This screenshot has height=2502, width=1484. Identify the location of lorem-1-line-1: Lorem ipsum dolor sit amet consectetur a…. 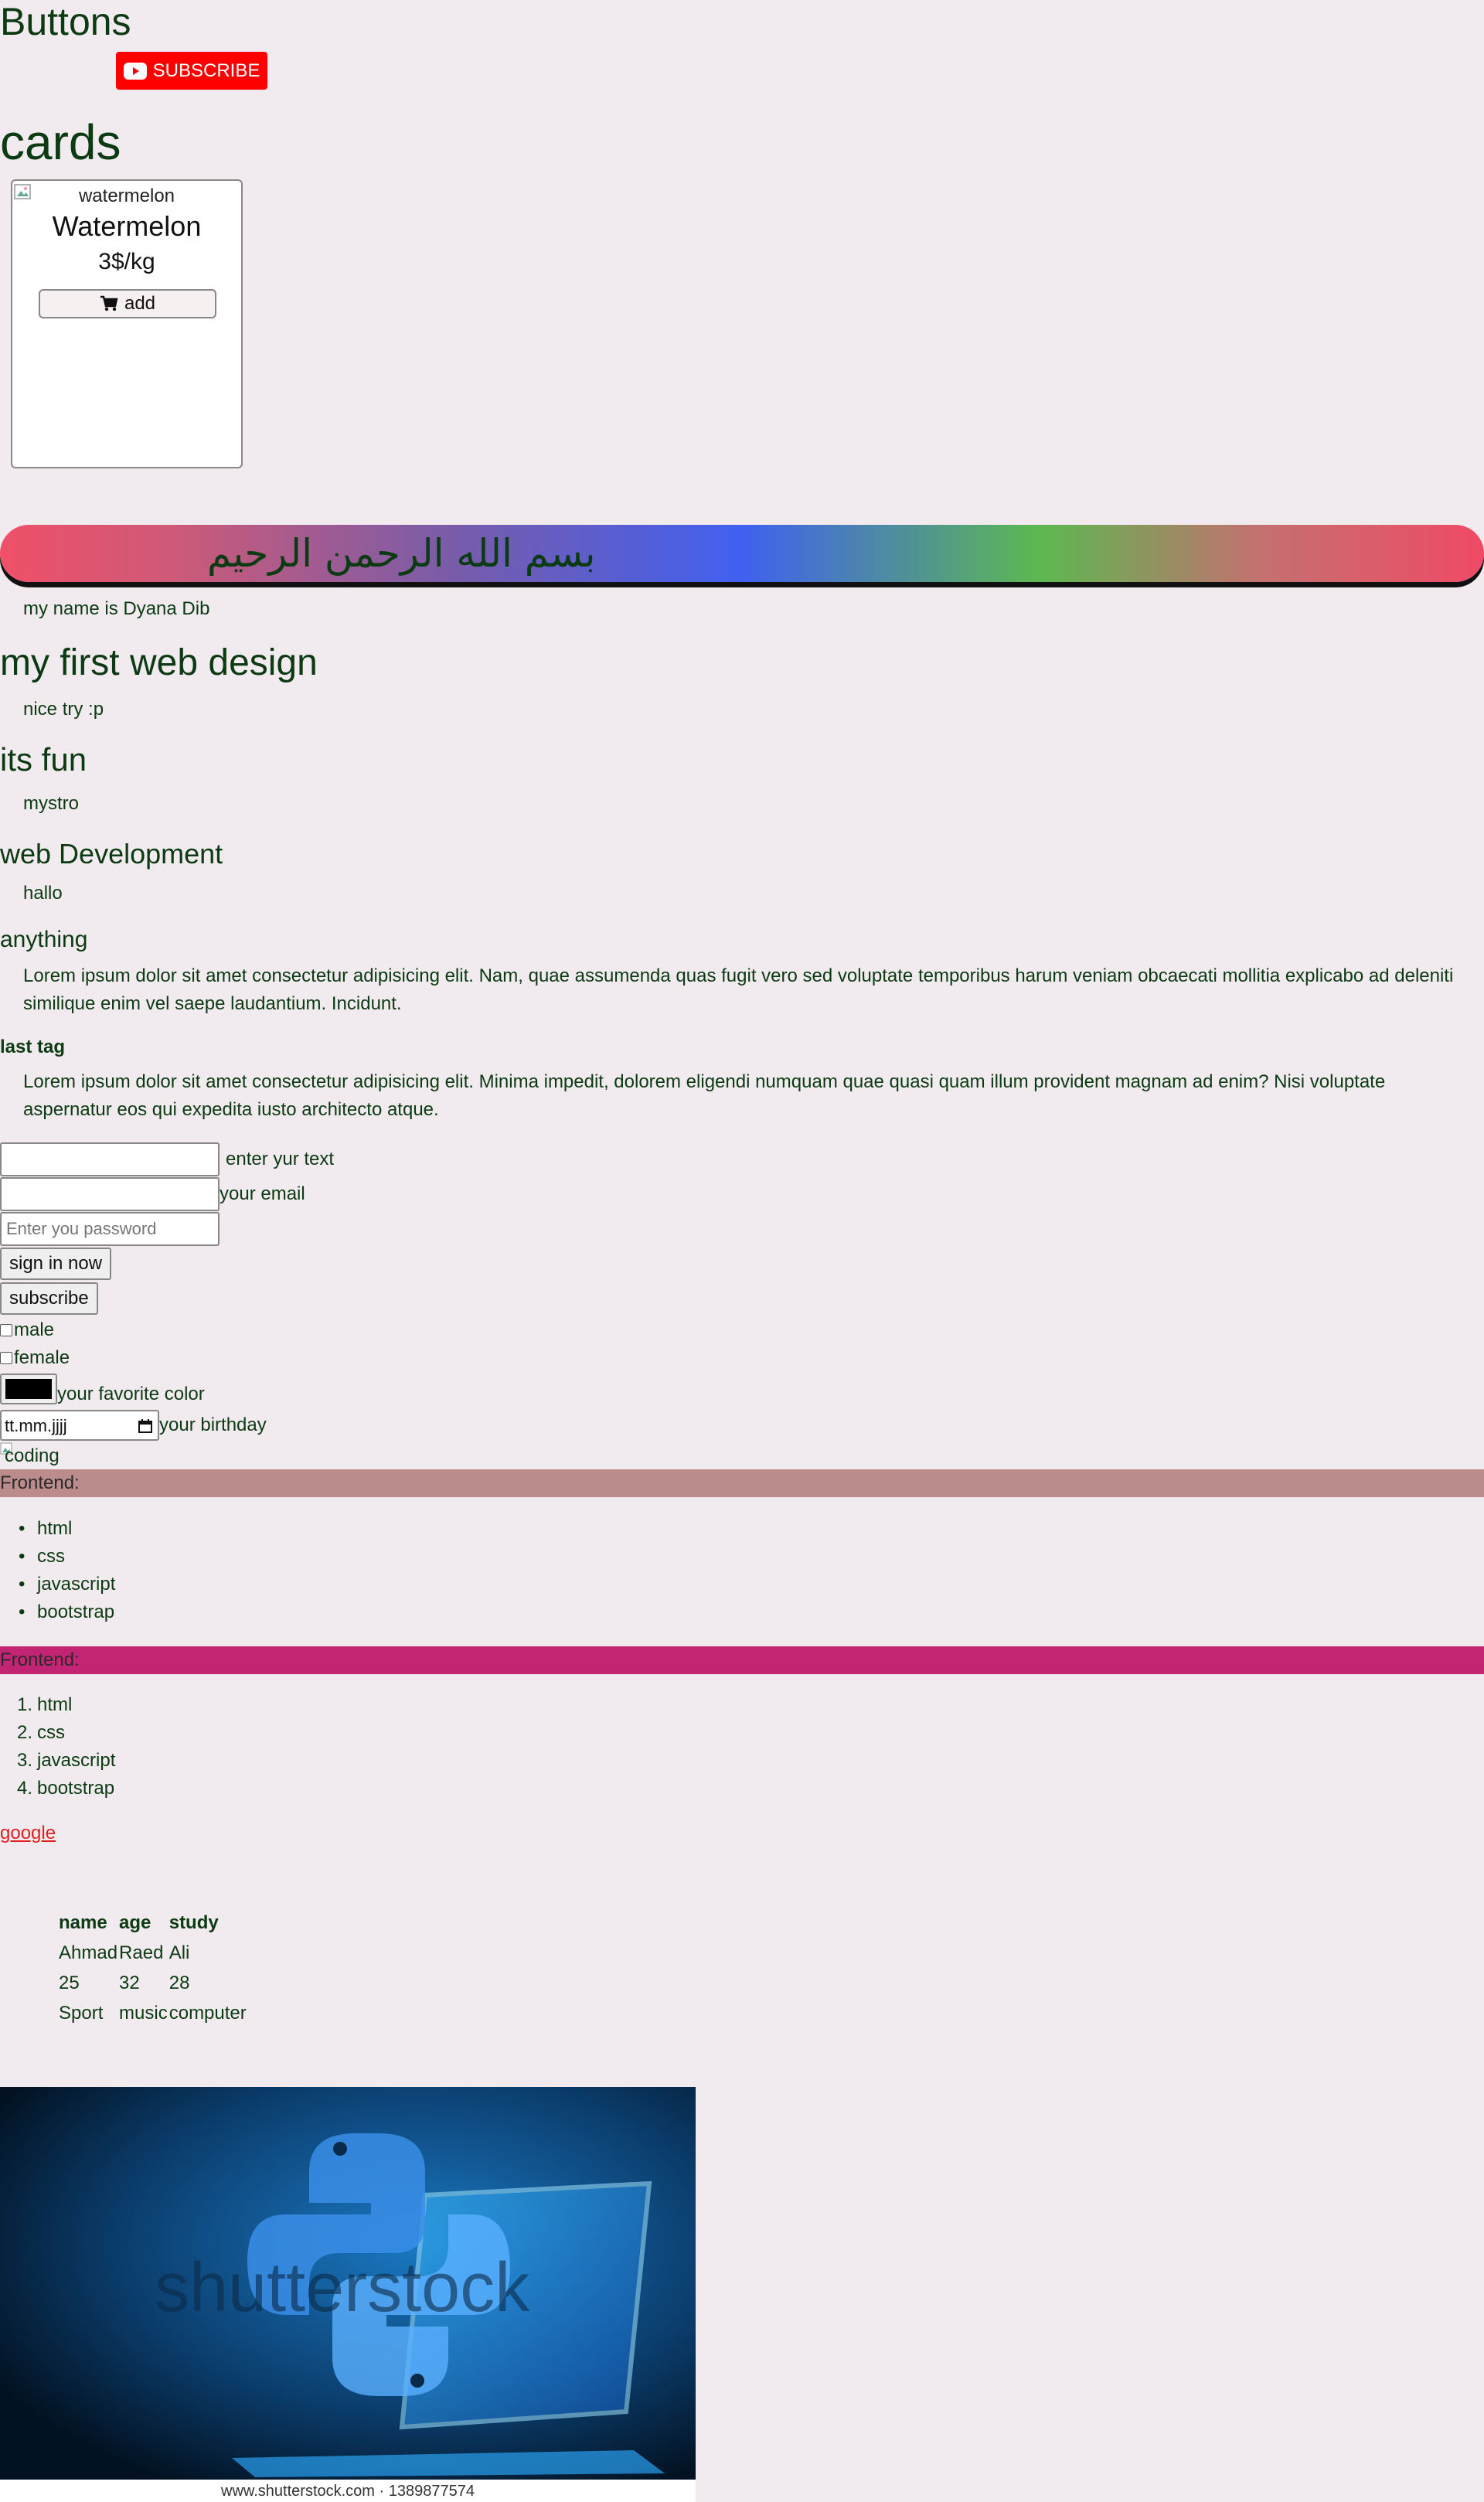
(738, 975).